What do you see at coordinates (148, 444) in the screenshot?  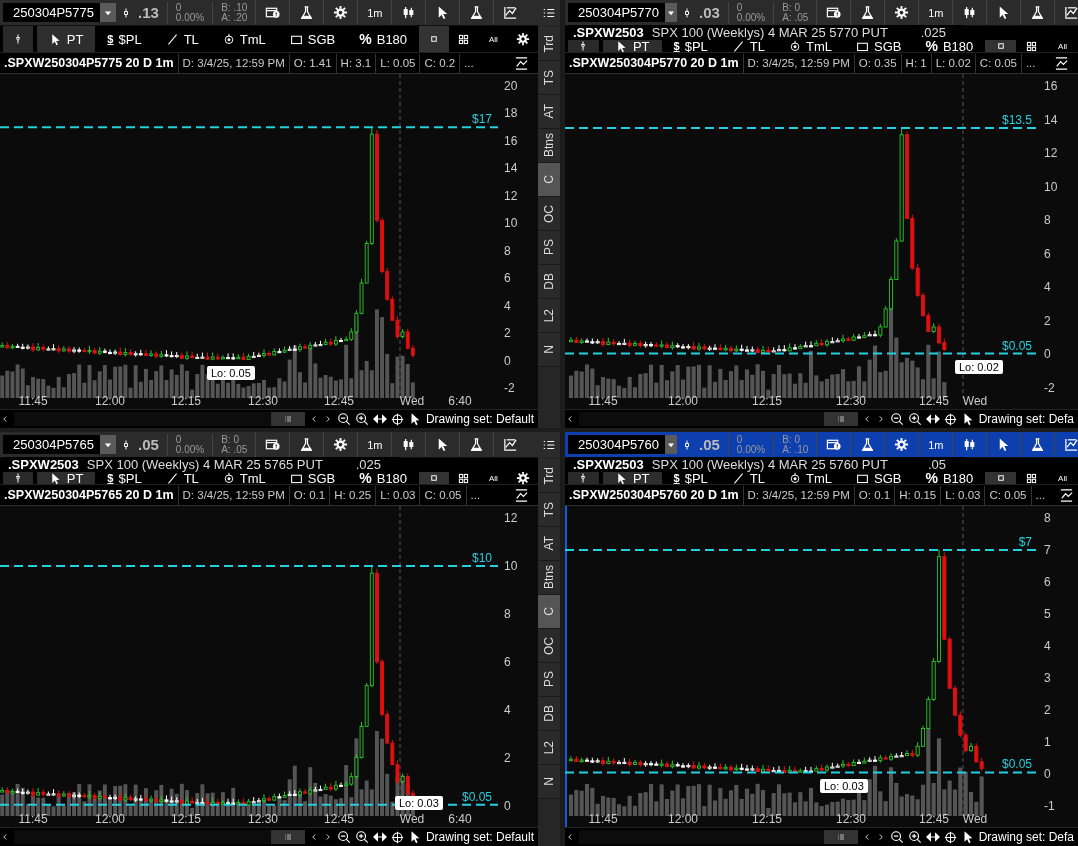 I see `last-price: .05` at bounding box center [148, 444].